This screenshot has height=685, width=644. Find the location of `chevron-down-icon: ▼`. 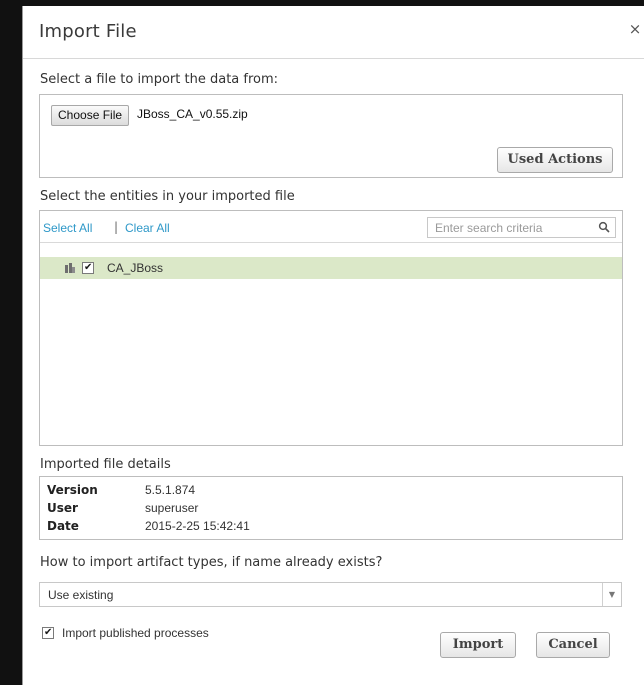

chevron-down-icon: ▼ is located at coordinates (611, 594).